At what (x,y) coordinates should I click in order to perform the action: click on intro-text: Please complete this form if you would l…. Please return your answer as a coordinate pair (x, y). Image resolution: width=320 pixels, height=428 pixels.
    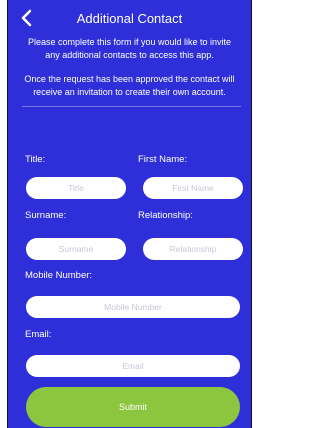
    Looking at the image, I should click on (129, 67).